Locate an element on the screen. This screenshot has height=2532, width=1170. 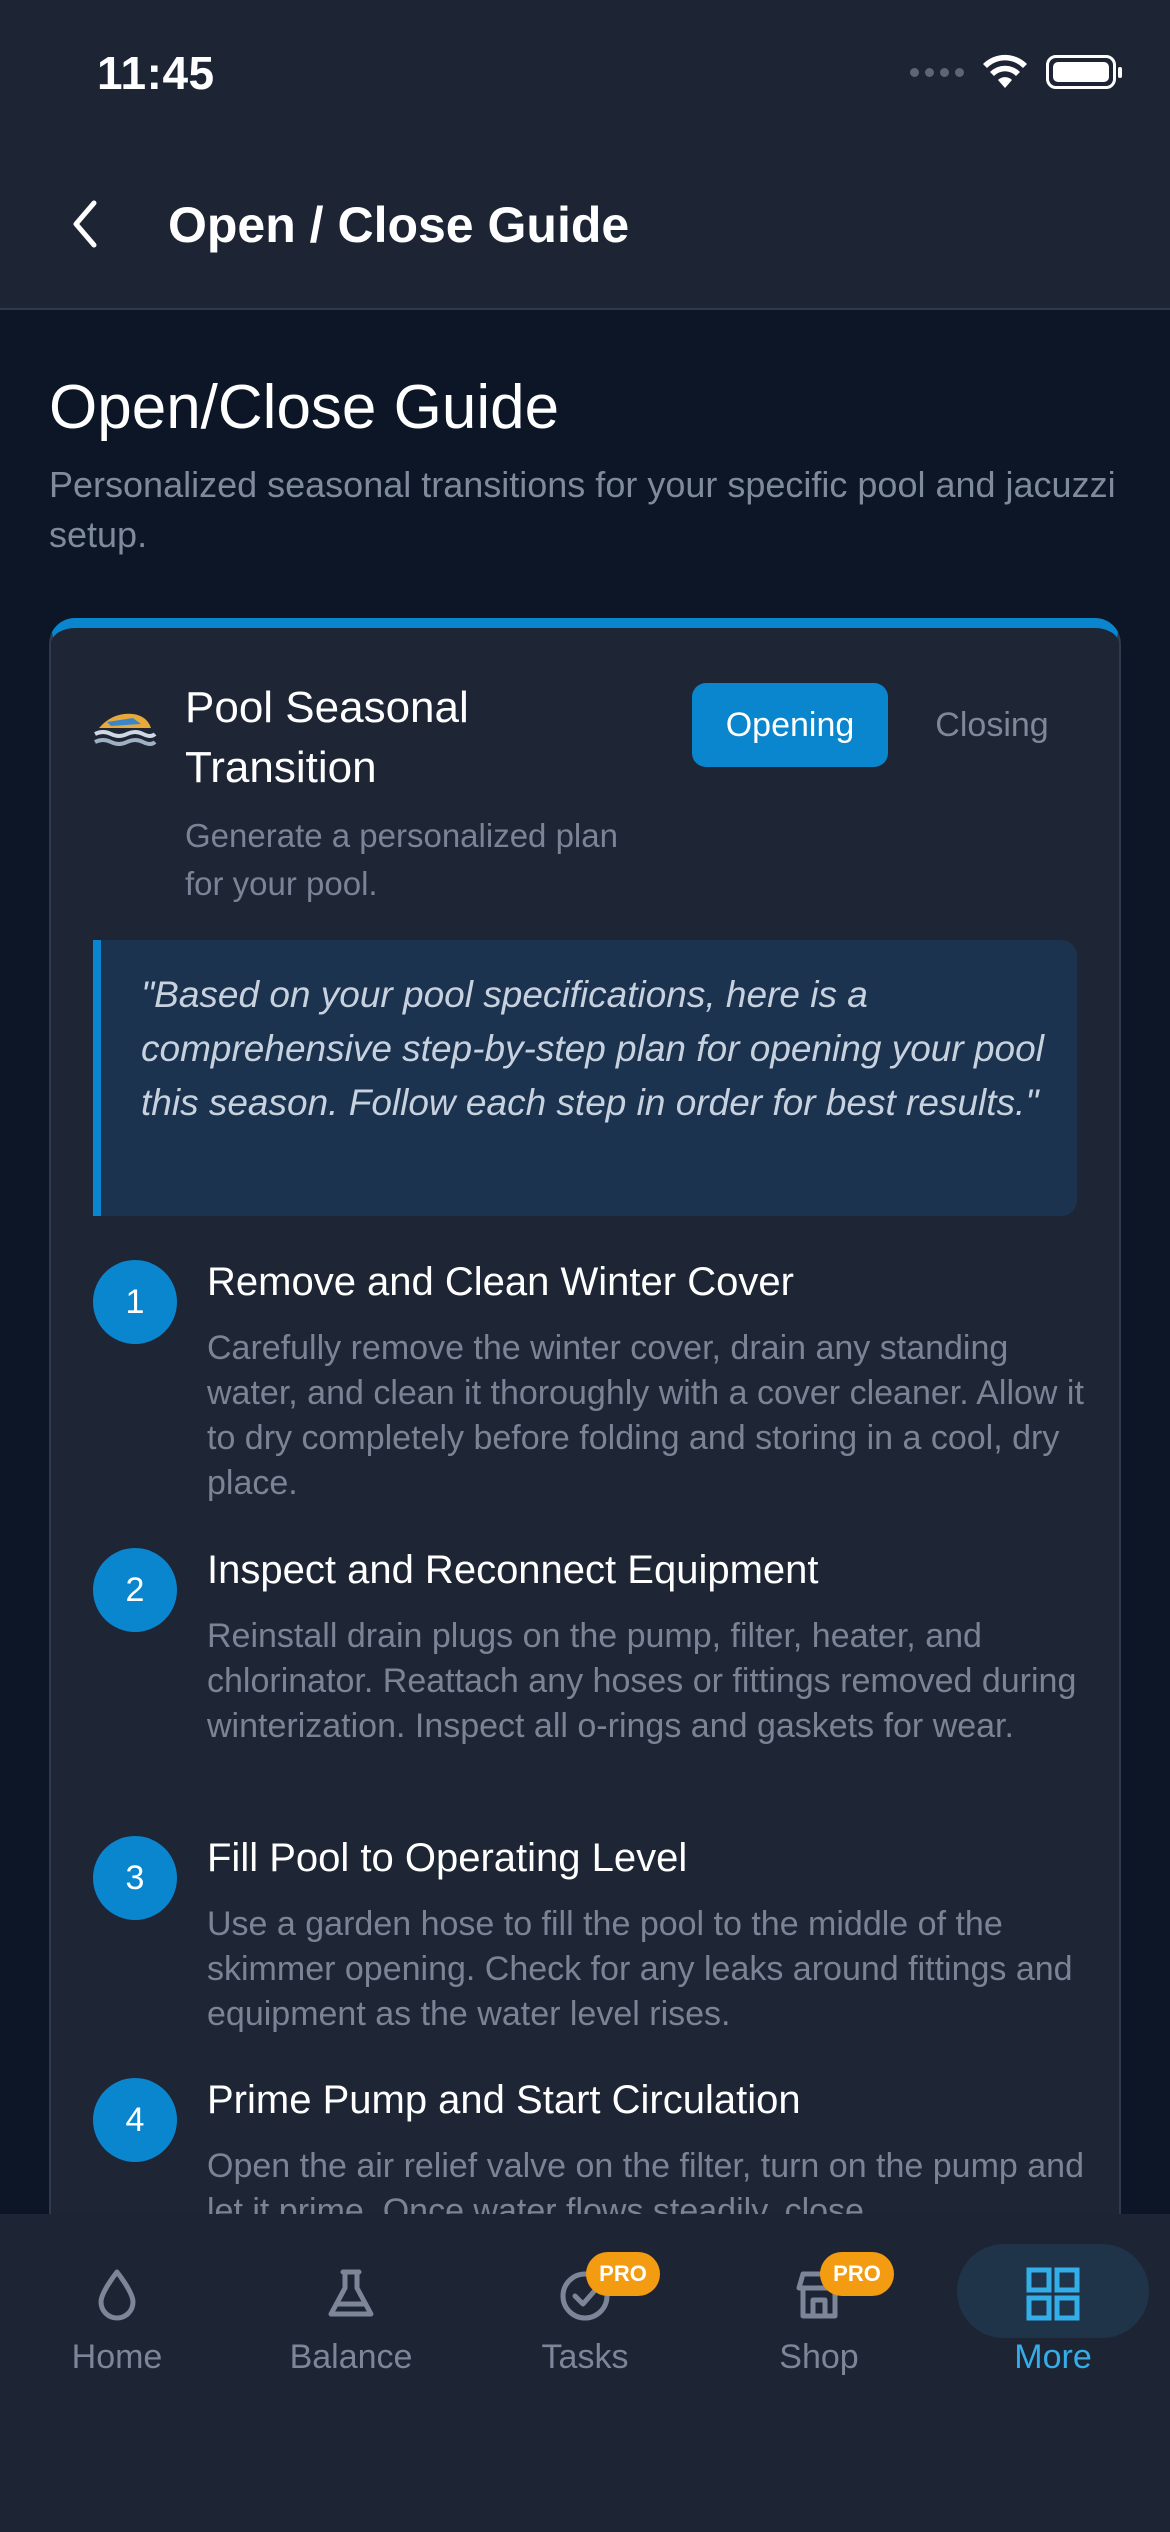
nav-more: More is located at coordinates (1053, 2319).